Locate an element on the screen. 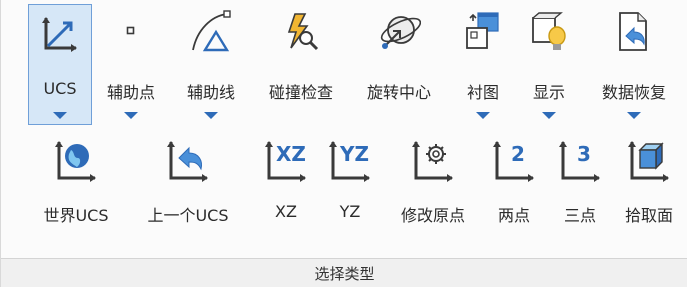 Image resolution: width=687 pixels, height=287 pixels. underlay-icon is located at coordinates (483, 32).